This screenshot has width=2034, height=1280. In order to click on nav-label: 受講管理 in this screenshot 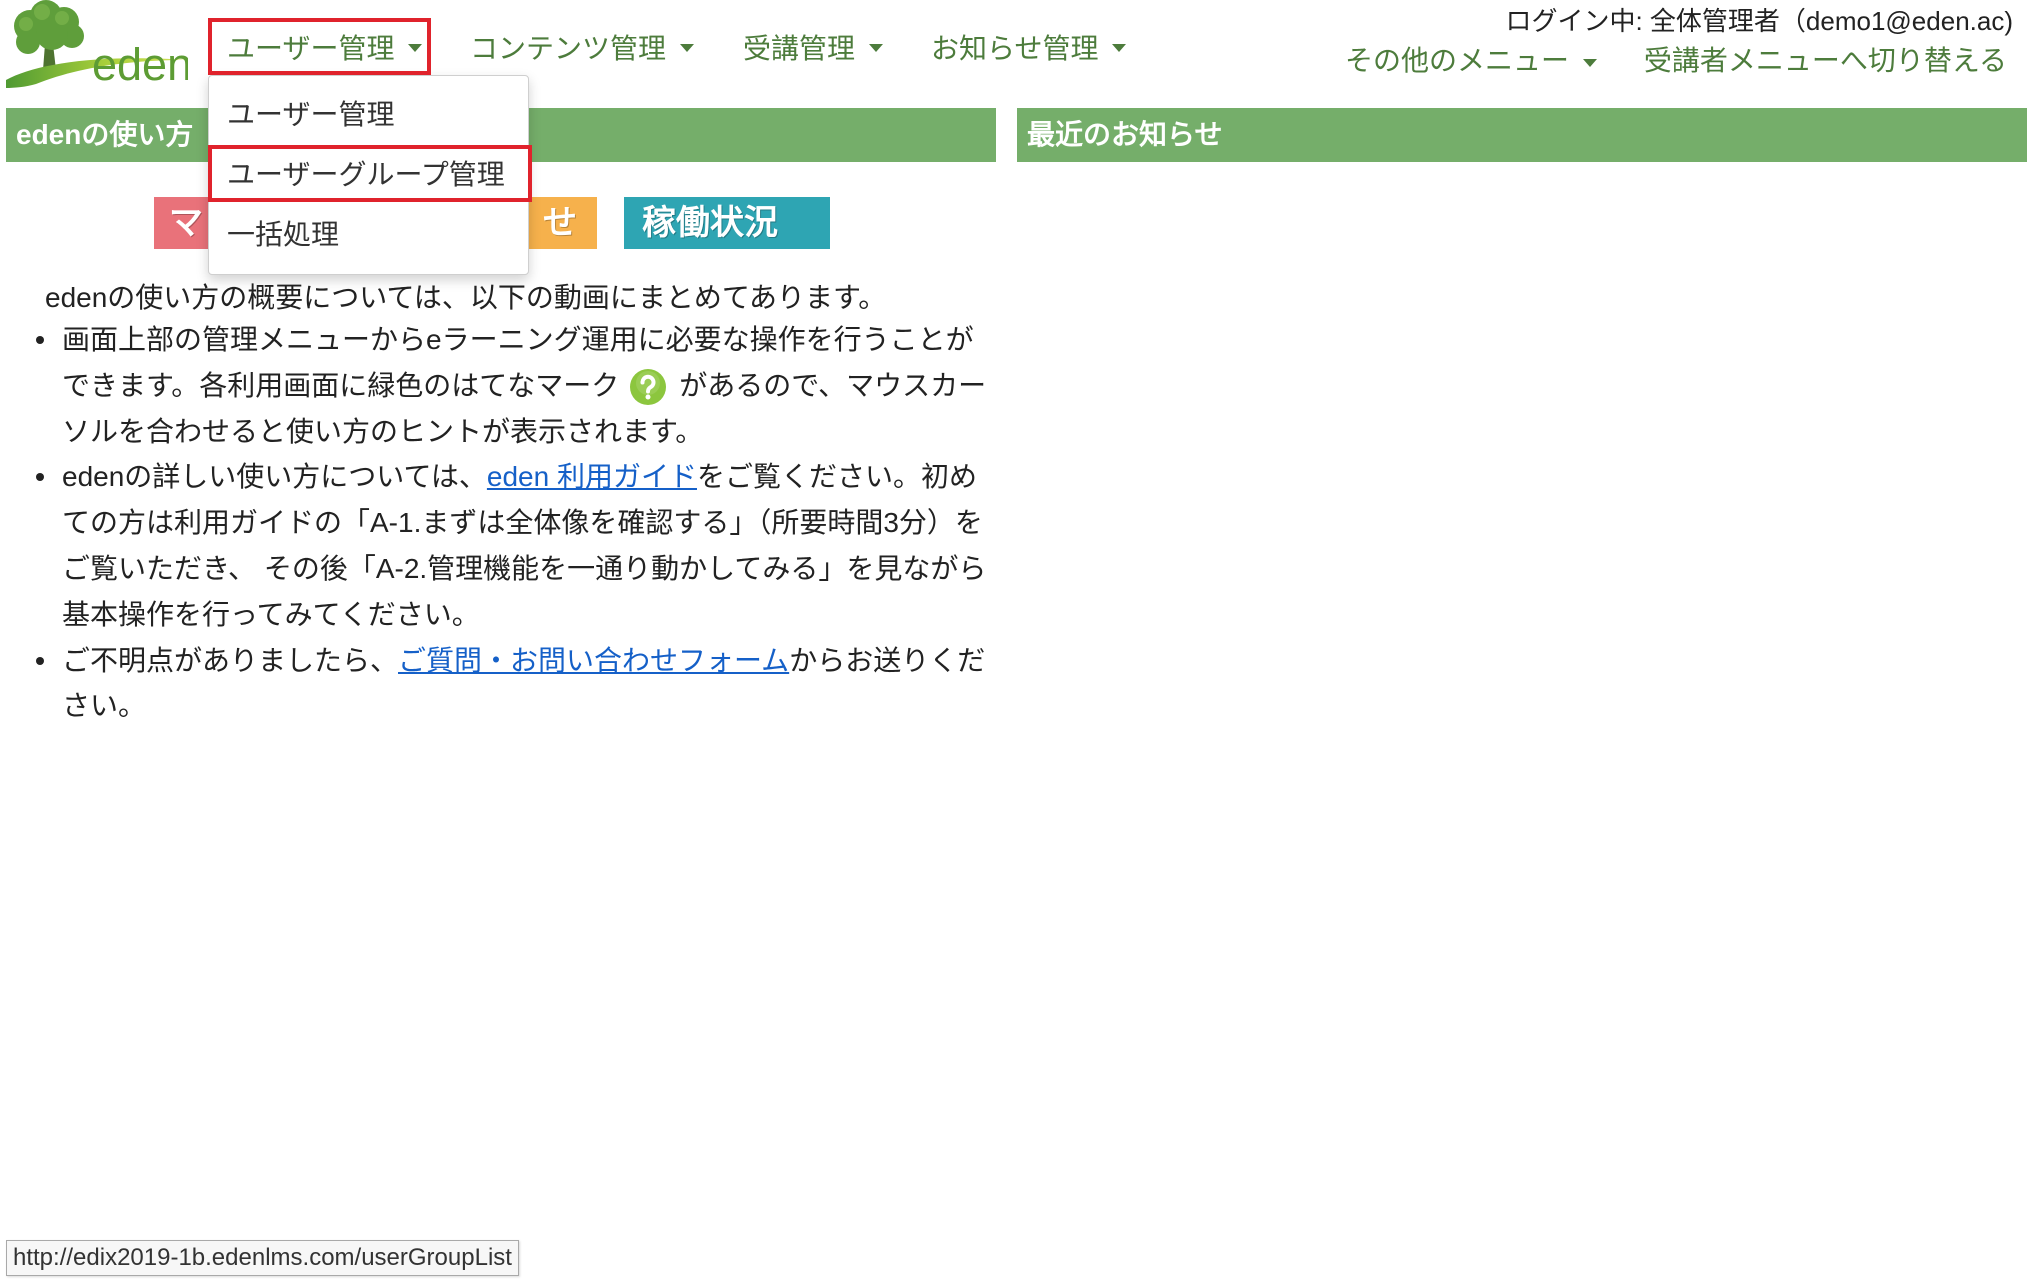, I will do `click(799, 48)`.